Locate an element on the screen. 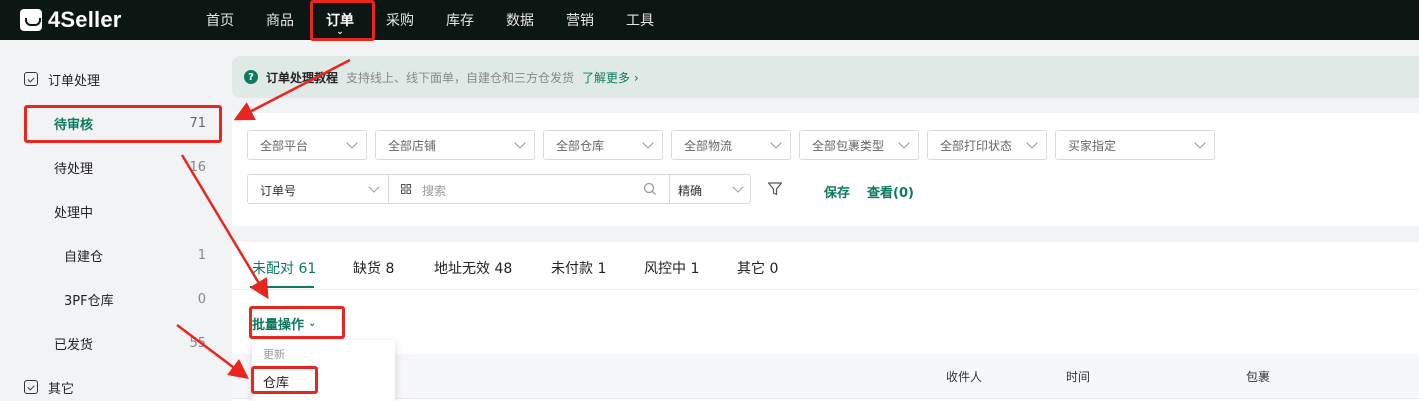 This screenshot has width=1419, height=401. search-input: 搜索 is located at coordinates (529, 189).